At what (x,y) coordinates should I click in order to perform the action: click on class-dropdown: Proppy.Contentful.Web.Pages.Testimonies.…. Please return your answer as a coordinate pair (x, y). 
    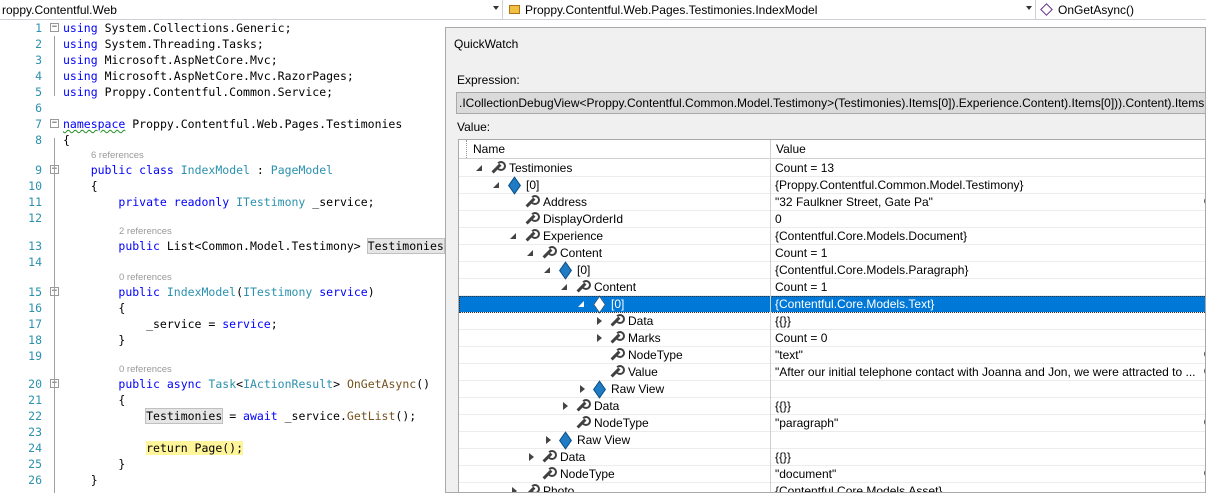
    Looking at the image, I should click on (769, 9).